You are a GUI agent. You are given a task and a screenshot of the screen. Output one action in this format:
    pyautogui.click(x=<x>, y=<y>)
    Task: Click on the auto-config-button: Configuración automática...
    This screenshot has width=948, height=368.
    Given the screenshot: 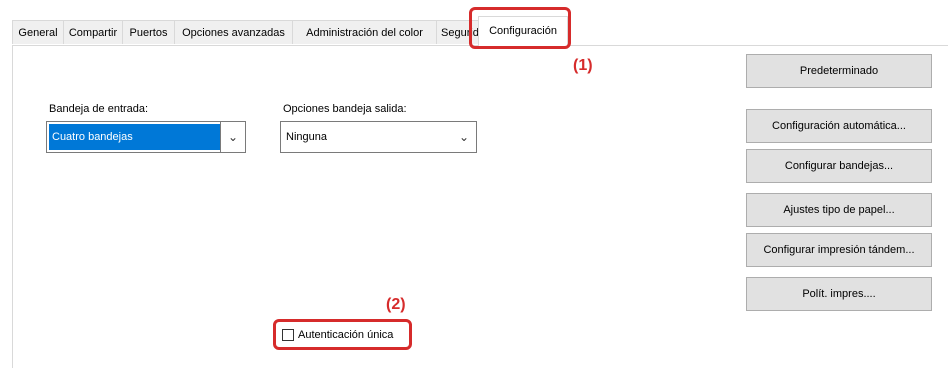 What is the action you would take?
    pyautogui.click(x=839, y=126)
    